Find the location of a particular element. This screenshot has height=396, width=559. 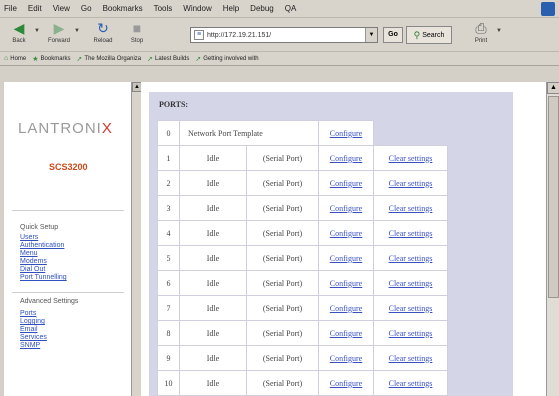

page-icon: ≡ is located at coordinates (199, 35).